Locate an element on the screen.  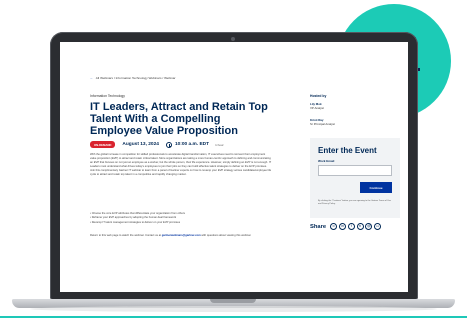
host-role: Sr Principal Analyst is located at coordinates (322, 123).